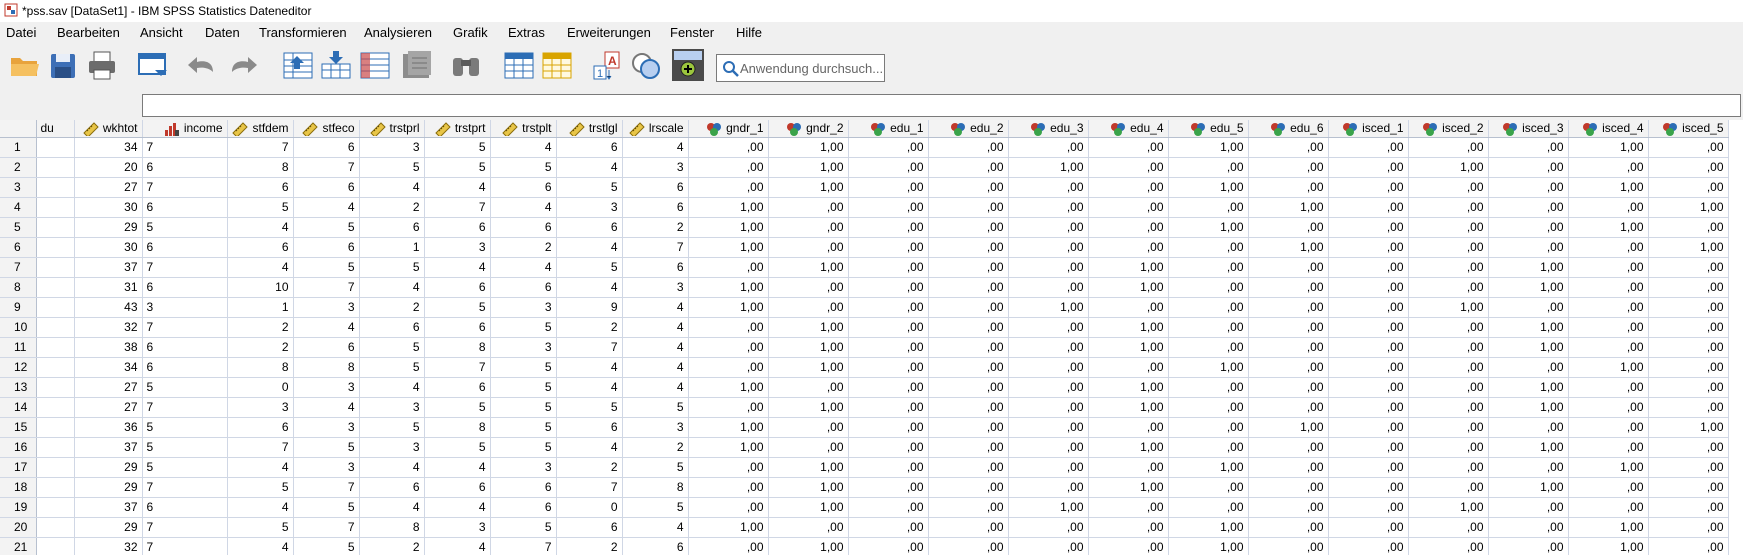  Describe the element at coordinates (108, 167) in the screenshot. I see `data-cell: 20` at that location.